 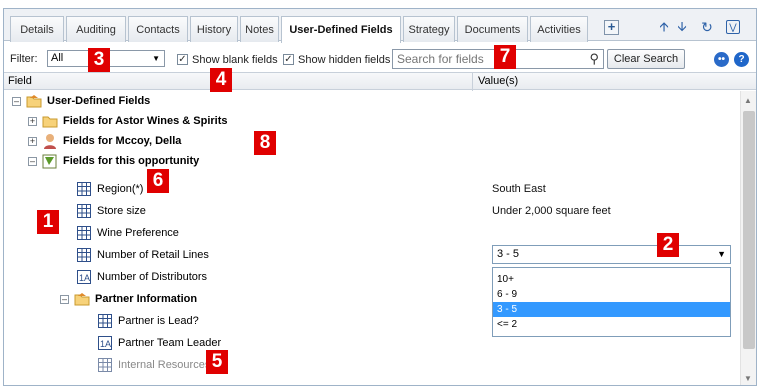 What do you see at coordinates (152, 277) in the screenshot?
I see `field-label: Number of Distributors` at bounding box center [152, 277].